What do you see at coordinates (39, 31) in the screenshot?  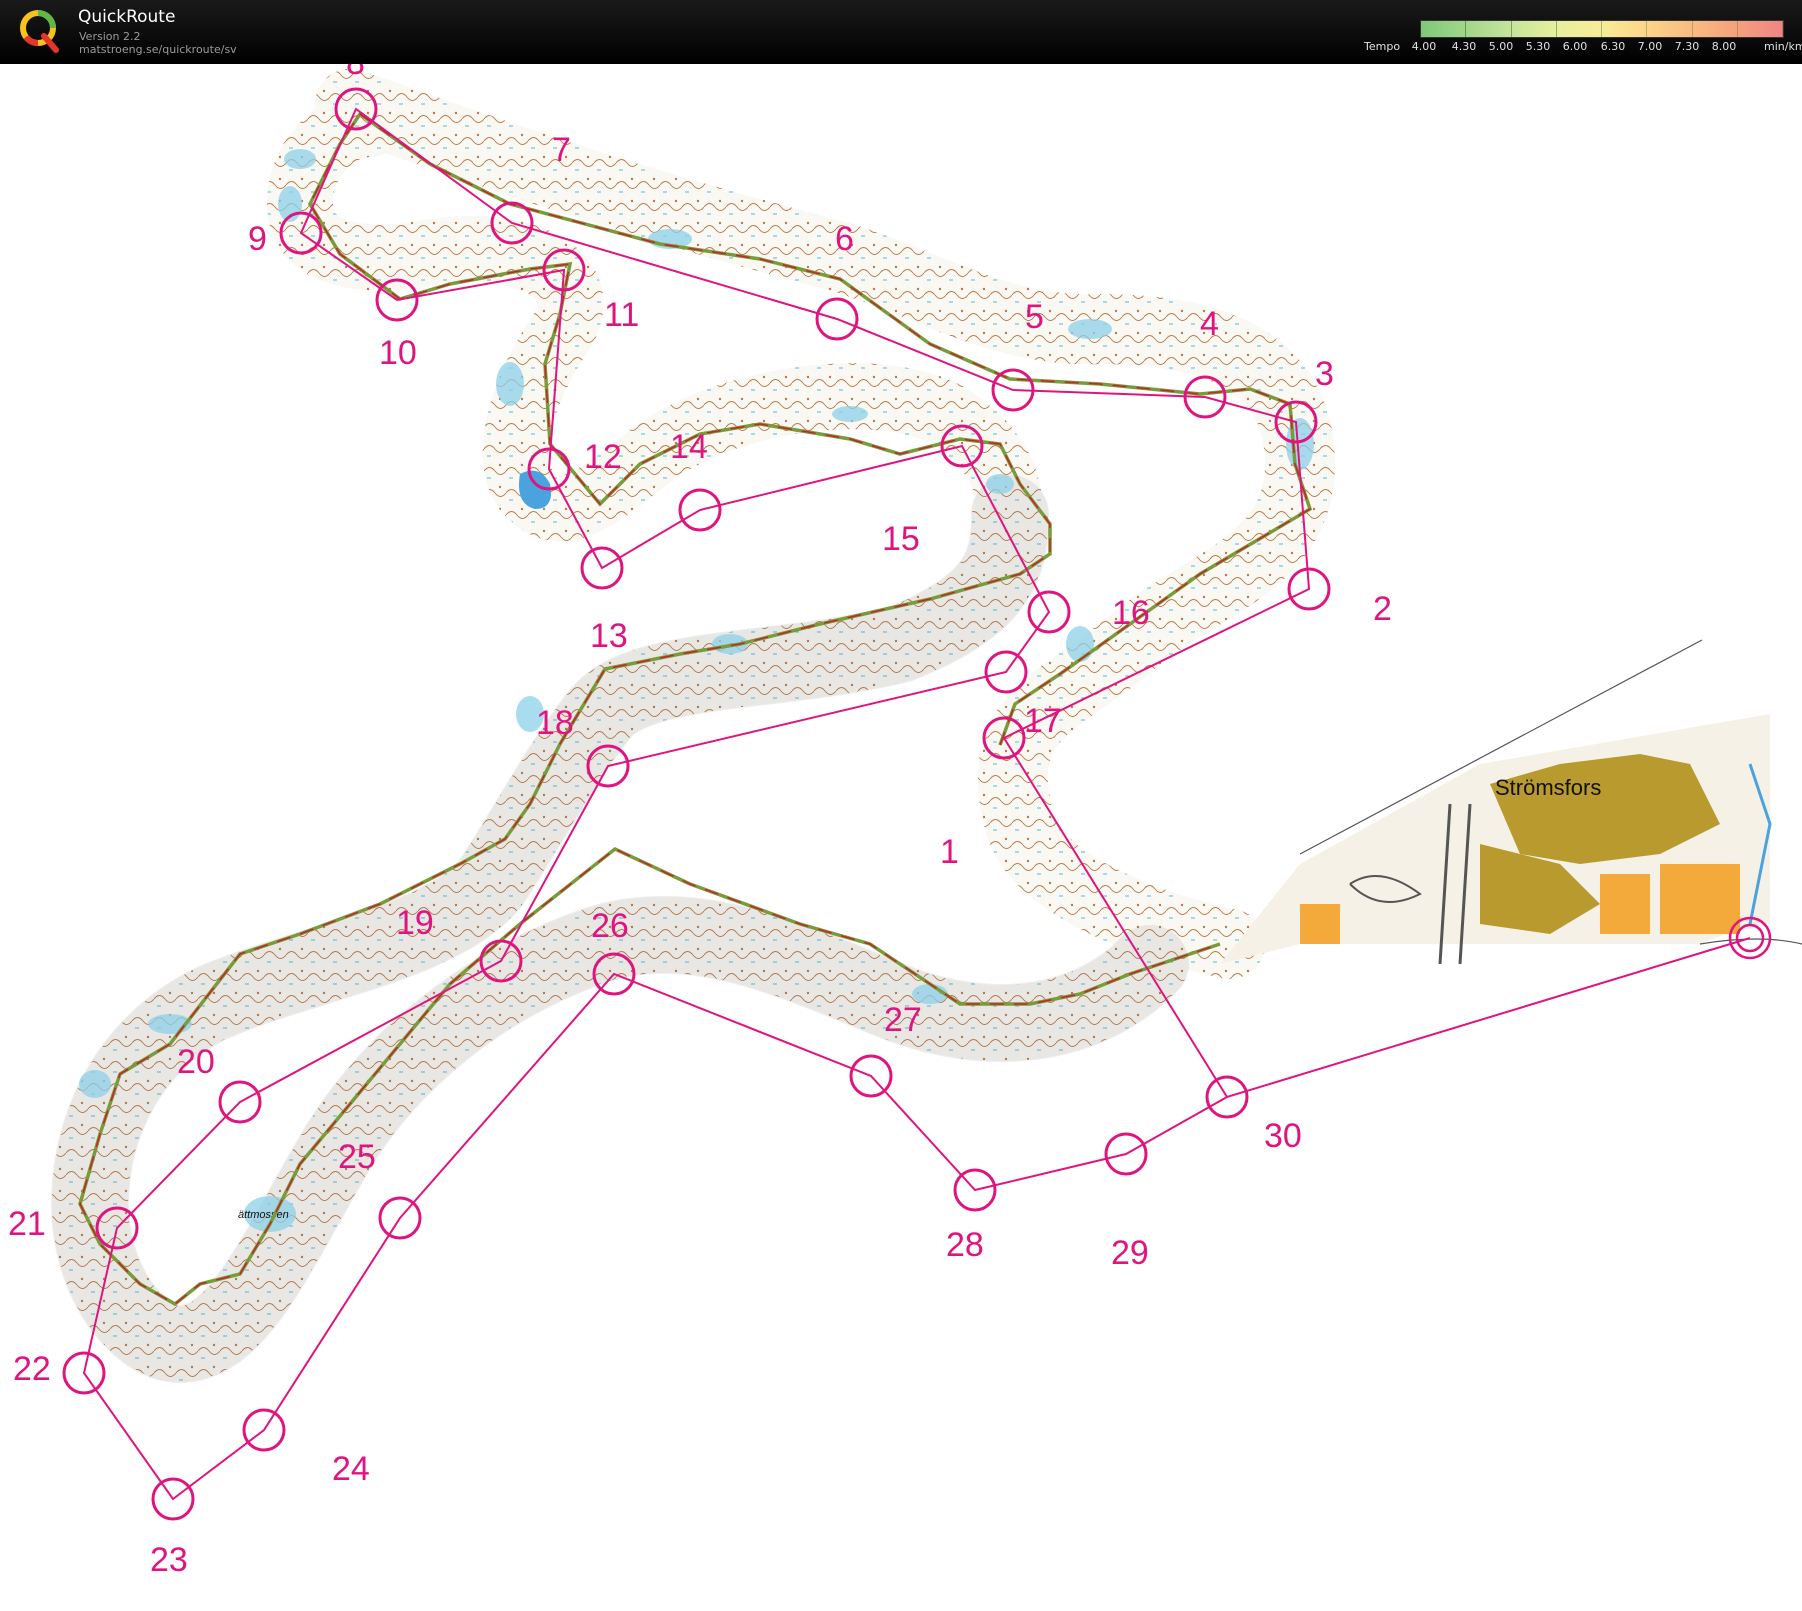 I see `quickroute-logo-icon` at bounding box center [39, 31].